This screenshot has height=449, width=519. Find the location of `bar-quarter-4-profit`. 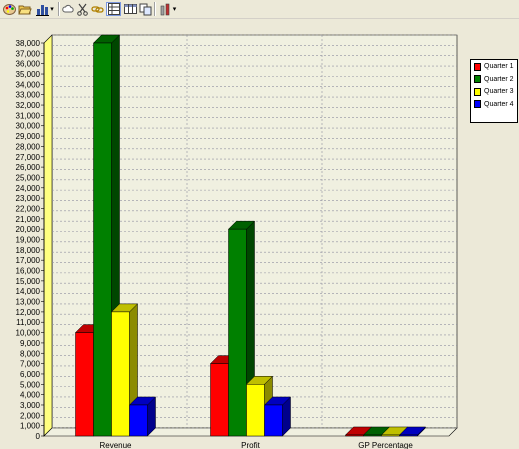

bar-quarter-4-profit is located at coordinates (277, 416).